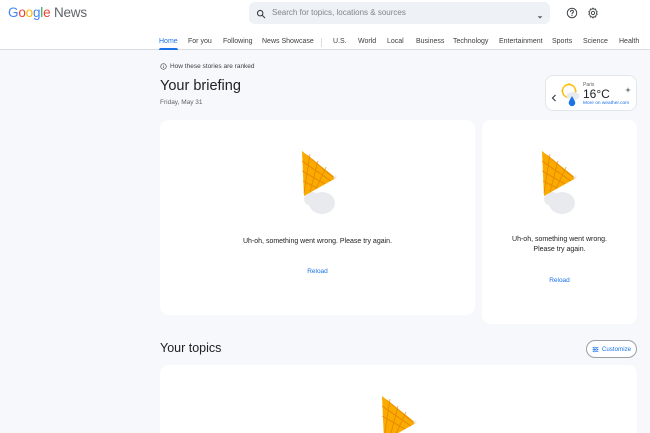 The width and height of the screenshot is (650, 433). I want to click on chevron-left-icon, so click(554, 98).